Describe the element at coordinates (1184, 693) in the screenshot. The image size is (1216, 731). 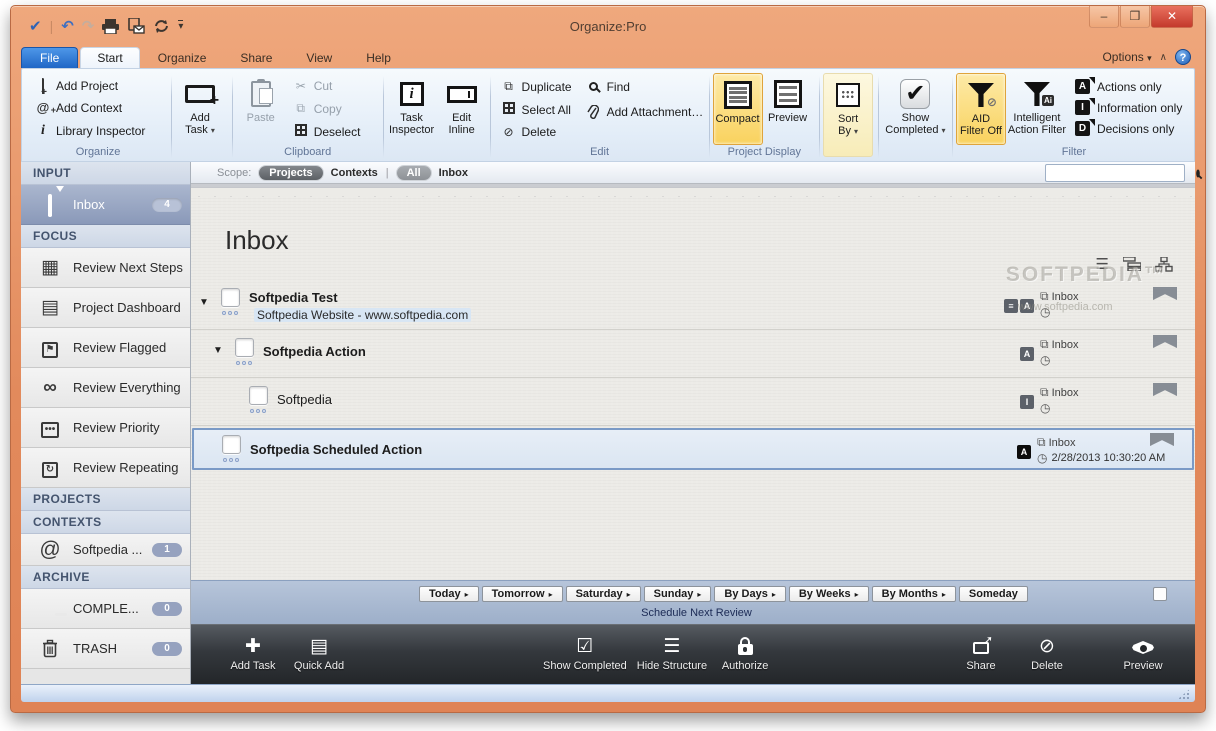
I see `resize-grip` at that location.